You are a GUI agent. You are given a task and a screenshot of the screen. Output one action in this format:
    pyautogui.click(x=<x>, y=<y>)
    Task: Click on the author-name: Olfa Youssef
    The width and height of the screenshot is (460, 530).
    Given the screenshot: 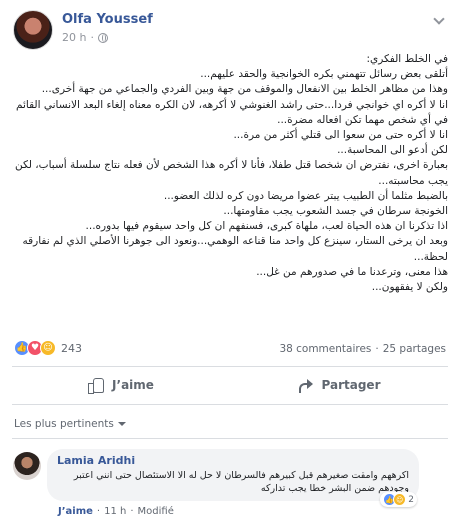 What is the action you would take?
    pyautogui.click(x=107, y=19)
    